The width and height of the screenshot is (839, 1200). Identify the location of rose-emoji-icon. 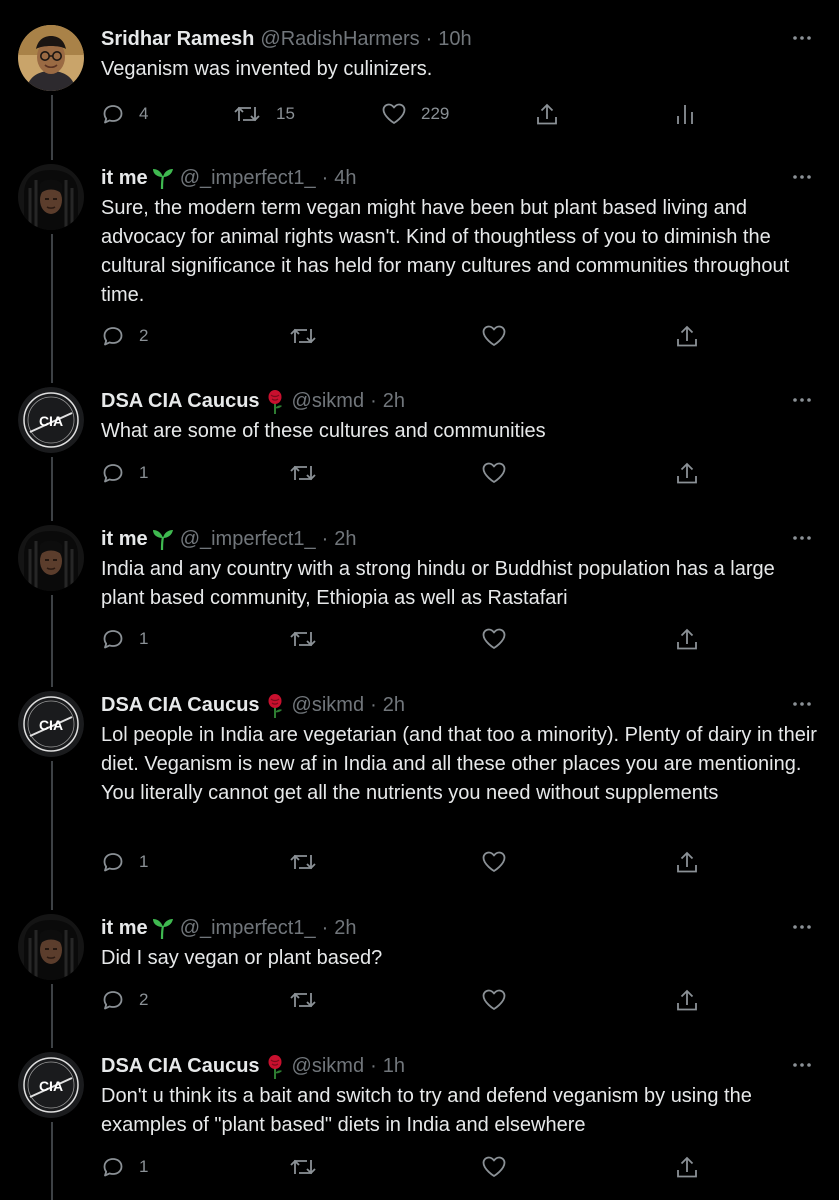
(275, 705).